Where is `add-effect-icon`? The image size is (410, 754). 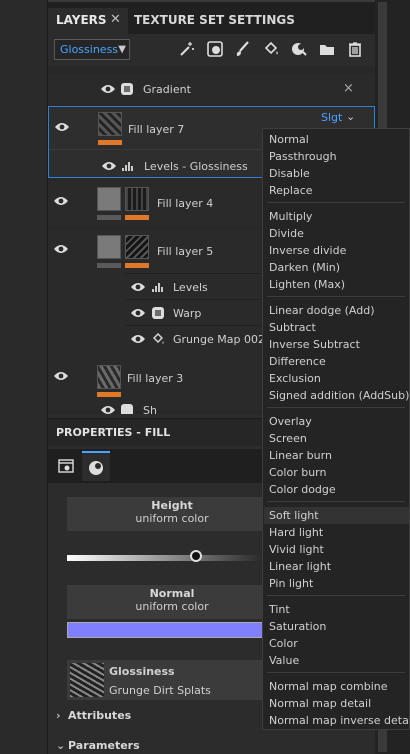
add-effect-icon is located at coordinates (187, 49).